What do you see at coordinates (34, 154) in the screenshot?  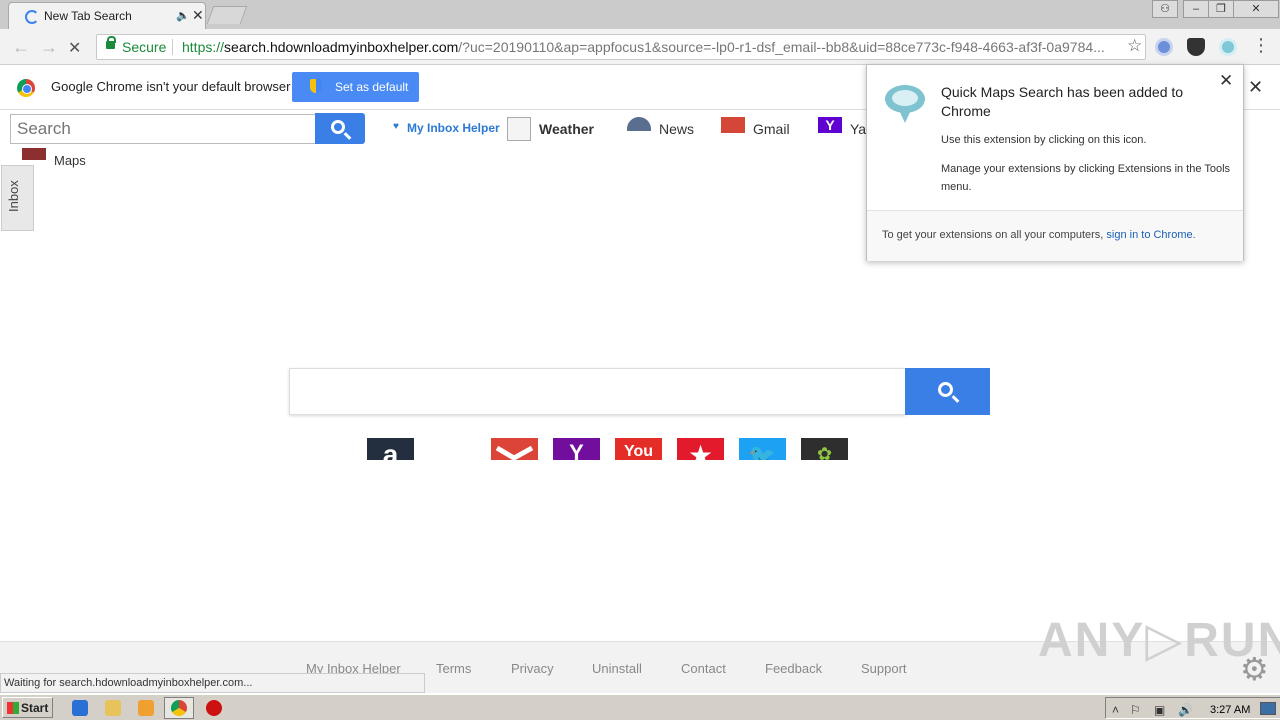 I see `maps-icon` at bounding box center [34, 154].